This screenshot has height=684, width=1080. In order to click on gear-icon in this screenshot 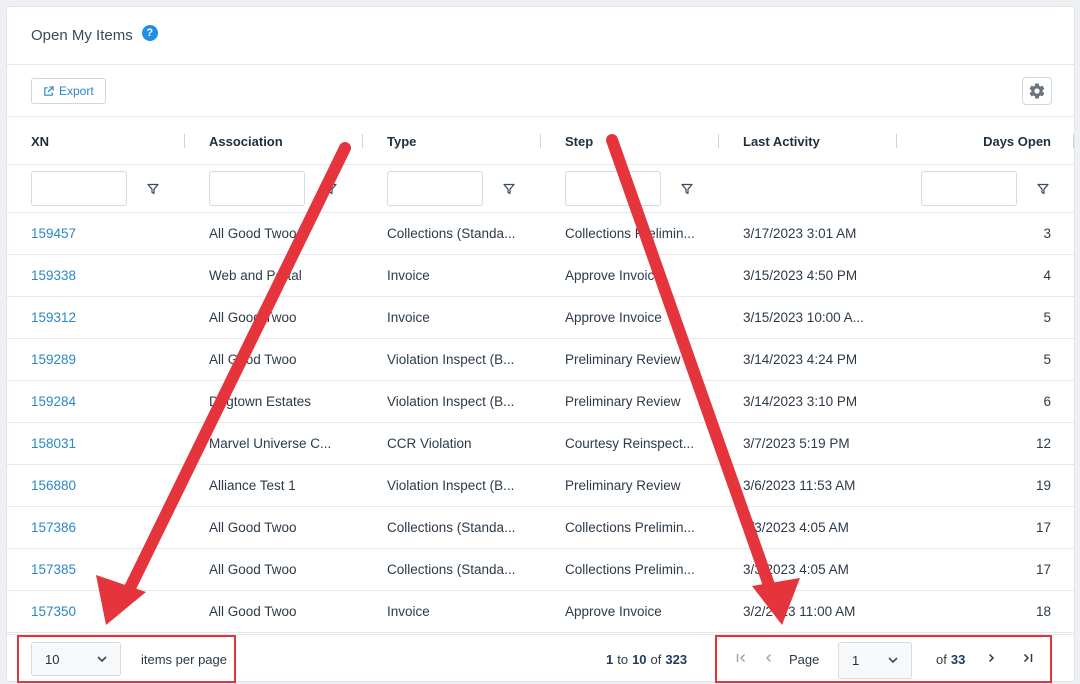, I will do `click(1037, 91)`.